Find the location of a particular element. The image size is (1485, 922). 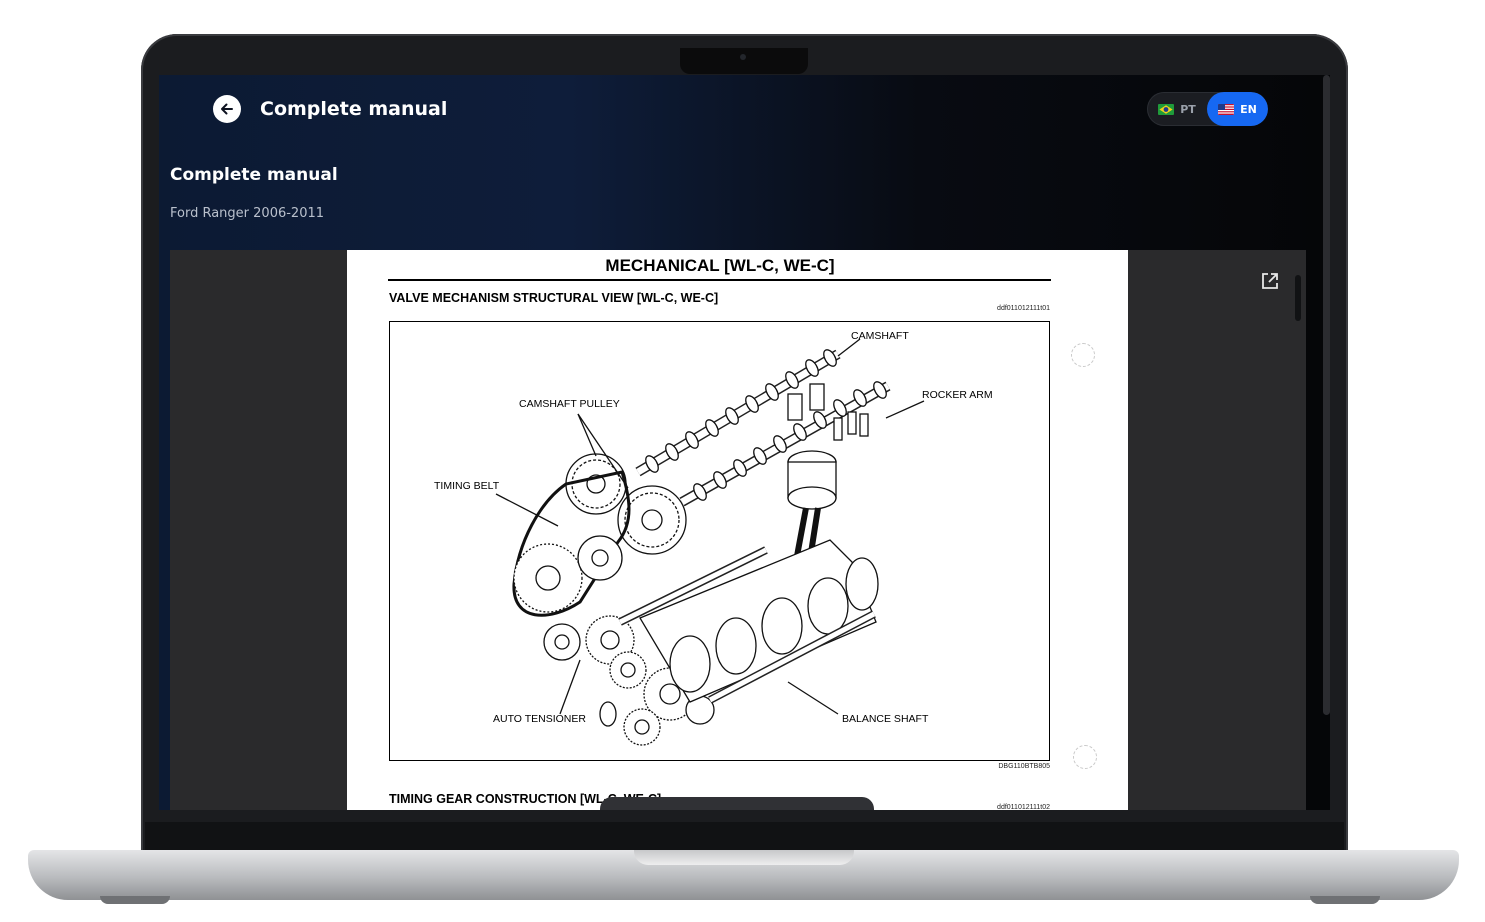

header-title: Complete manual is located at coordinates (354, 109).